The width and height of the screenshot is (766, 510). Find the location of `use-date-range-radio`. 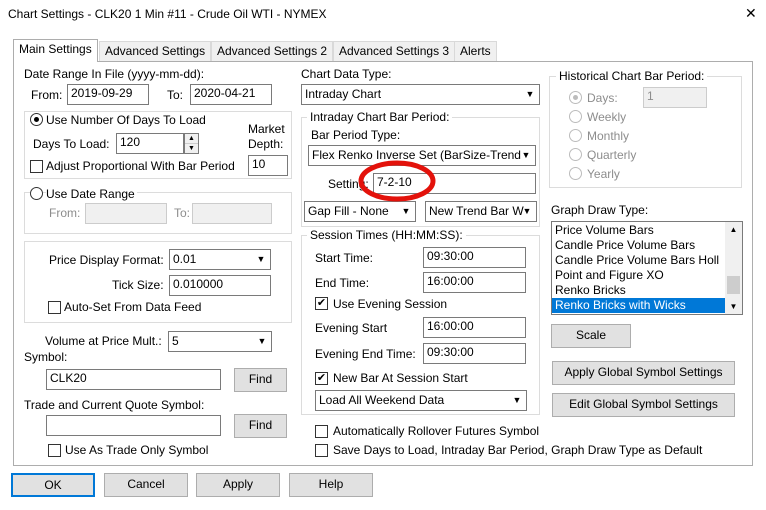

use-date-range-radio is located at coordinates (36, 193).